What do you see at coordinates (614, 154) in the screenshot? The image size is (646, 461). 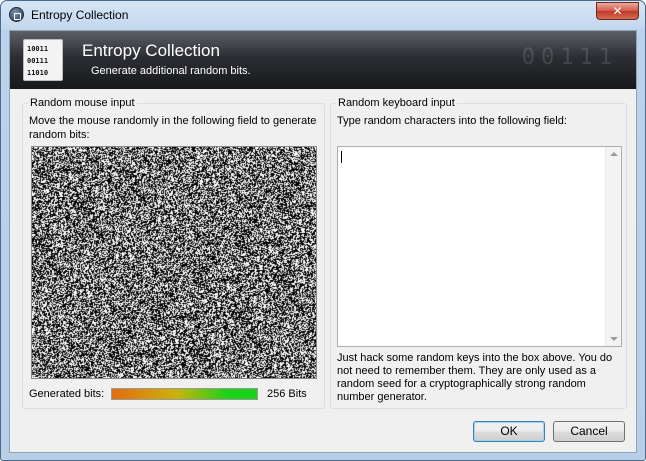 I see `scroll-up-arrow-icon` at bounding box center [614, 154].